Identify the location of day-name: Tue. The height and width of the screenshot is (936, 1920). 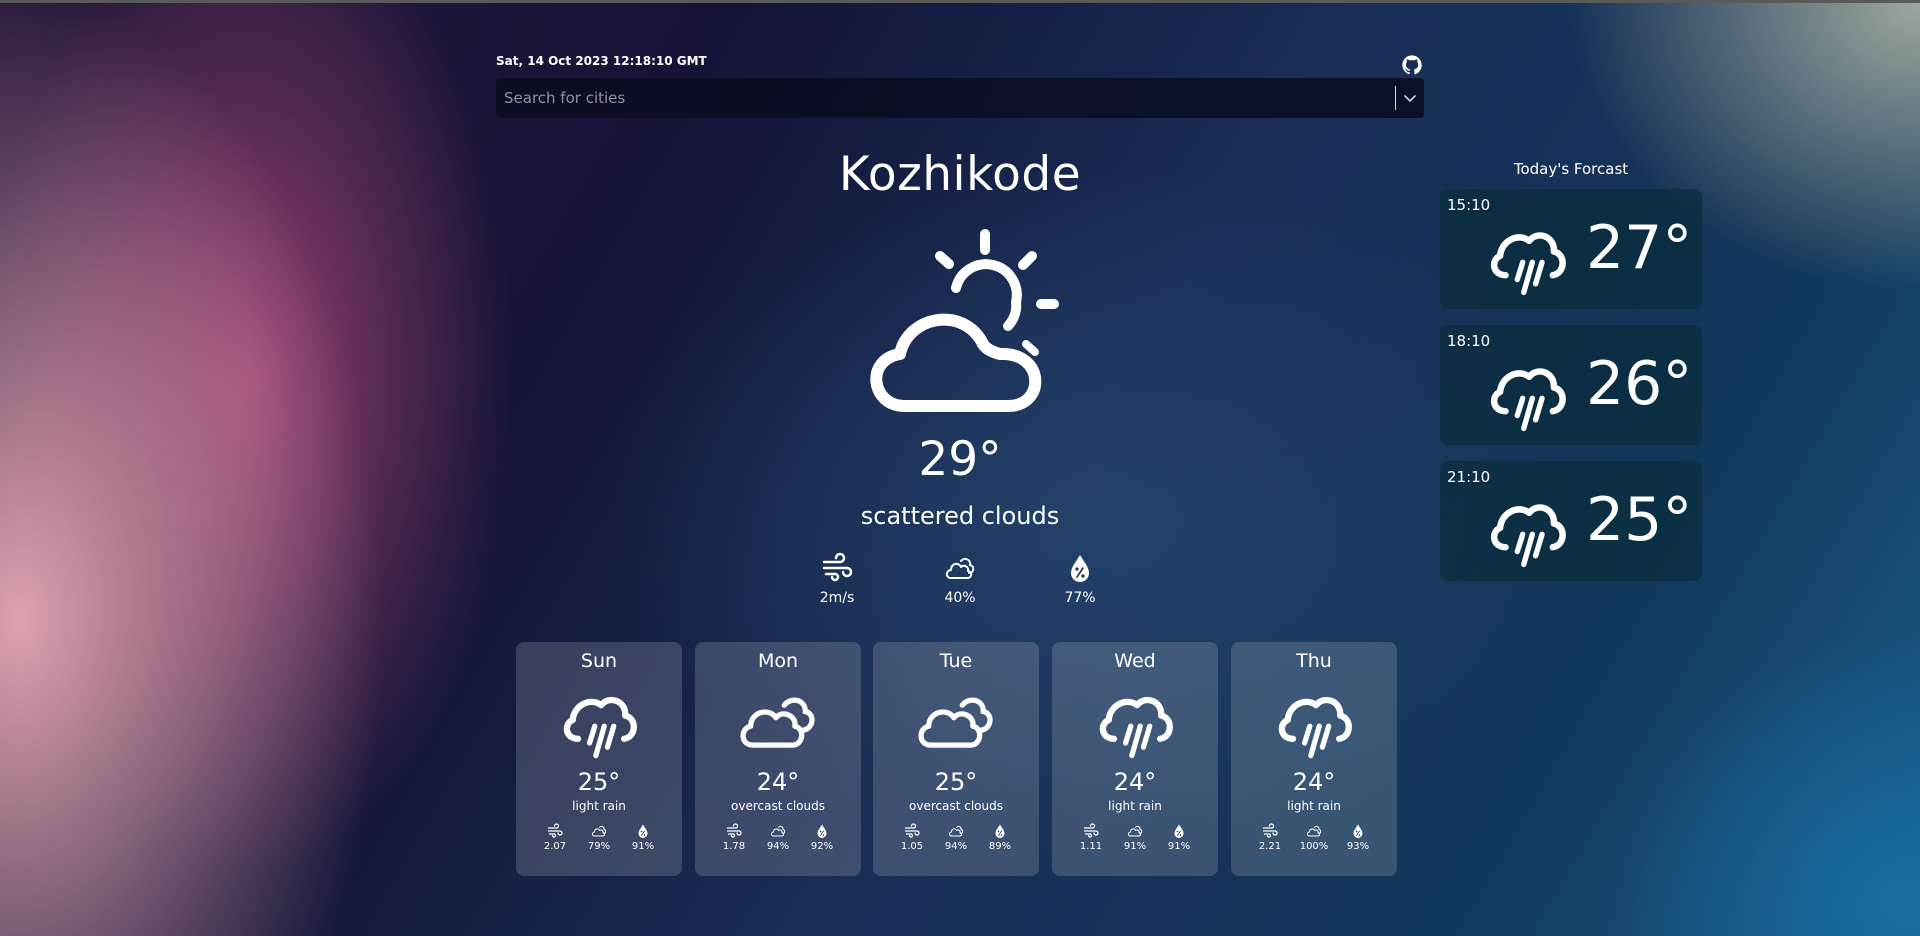
(956, 661).